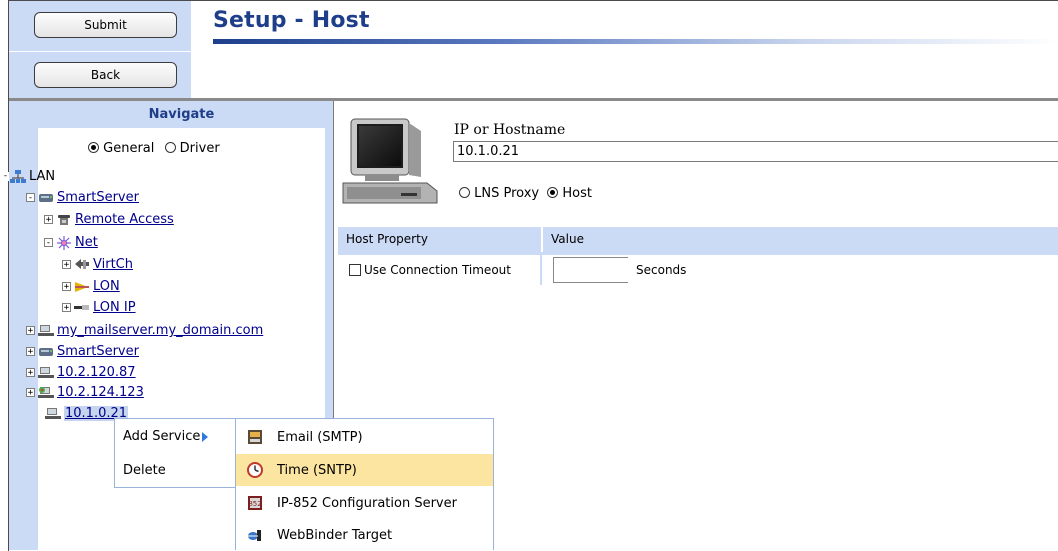 Image resolution: width=1058 pixels, height=551 pixels. What do you see at coordinates (105, 75) in the screenshot?
I see `back-button: Back` at bounding box center [105, 75].